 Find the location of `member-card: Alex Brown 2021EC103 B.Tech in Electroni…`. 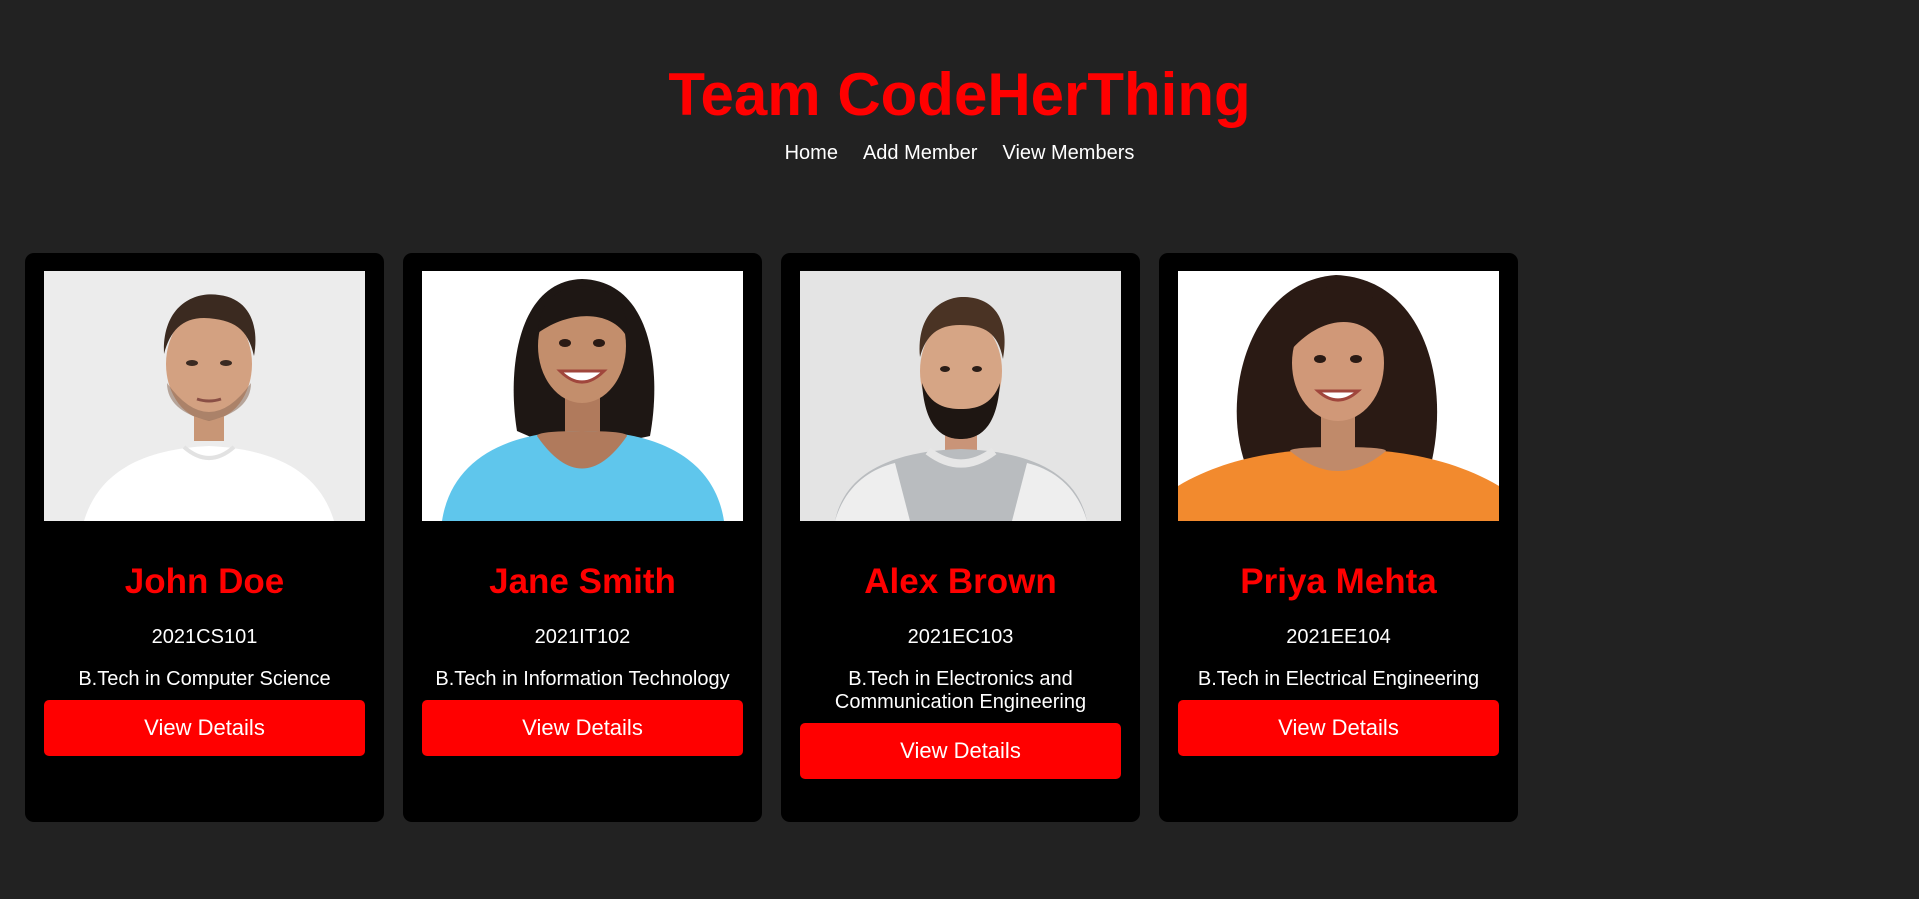

member-card: Alex Brown 2021EC103 B.Tech in Electroni… is located at coordinates (960, 537).